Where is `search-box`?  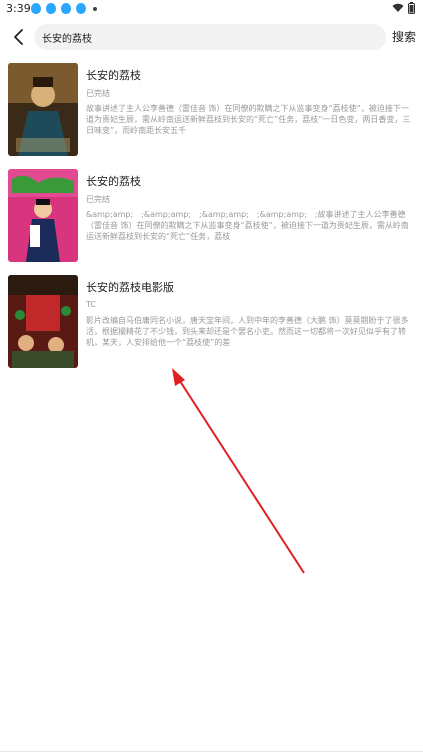
search-box is located at coordinates (210, 37).